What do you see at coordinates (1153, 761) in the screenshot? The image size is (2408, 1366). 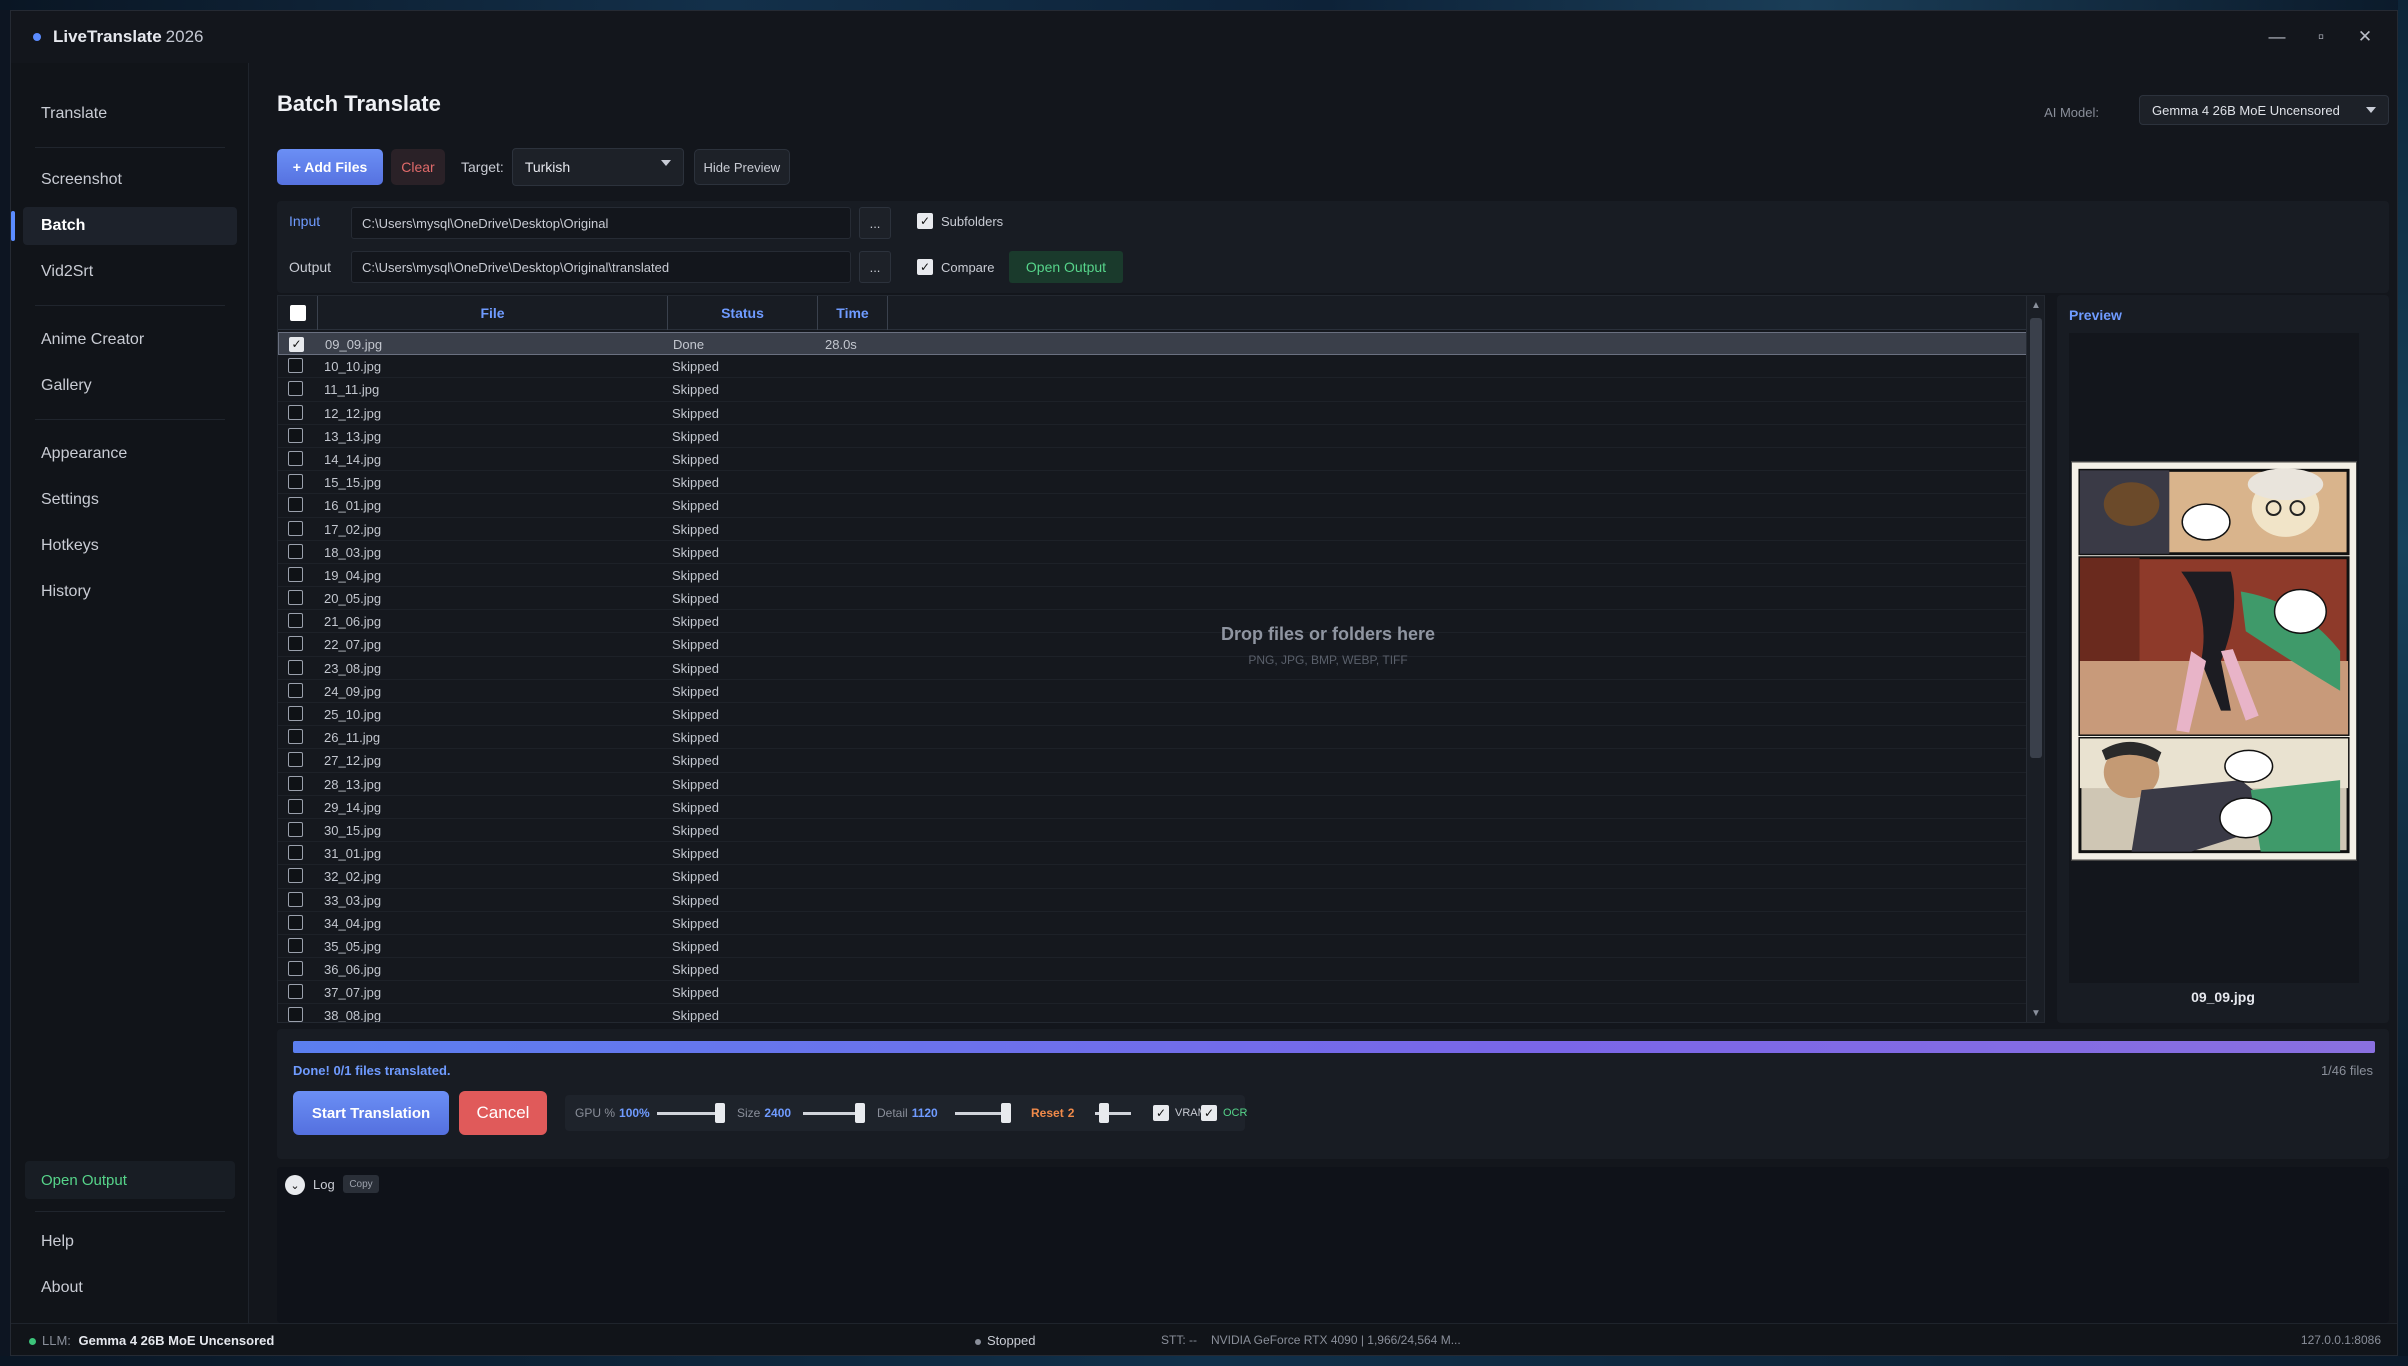 I see `table-row: 27_12.jpg Skipped` at bounding box center [1153, 761].